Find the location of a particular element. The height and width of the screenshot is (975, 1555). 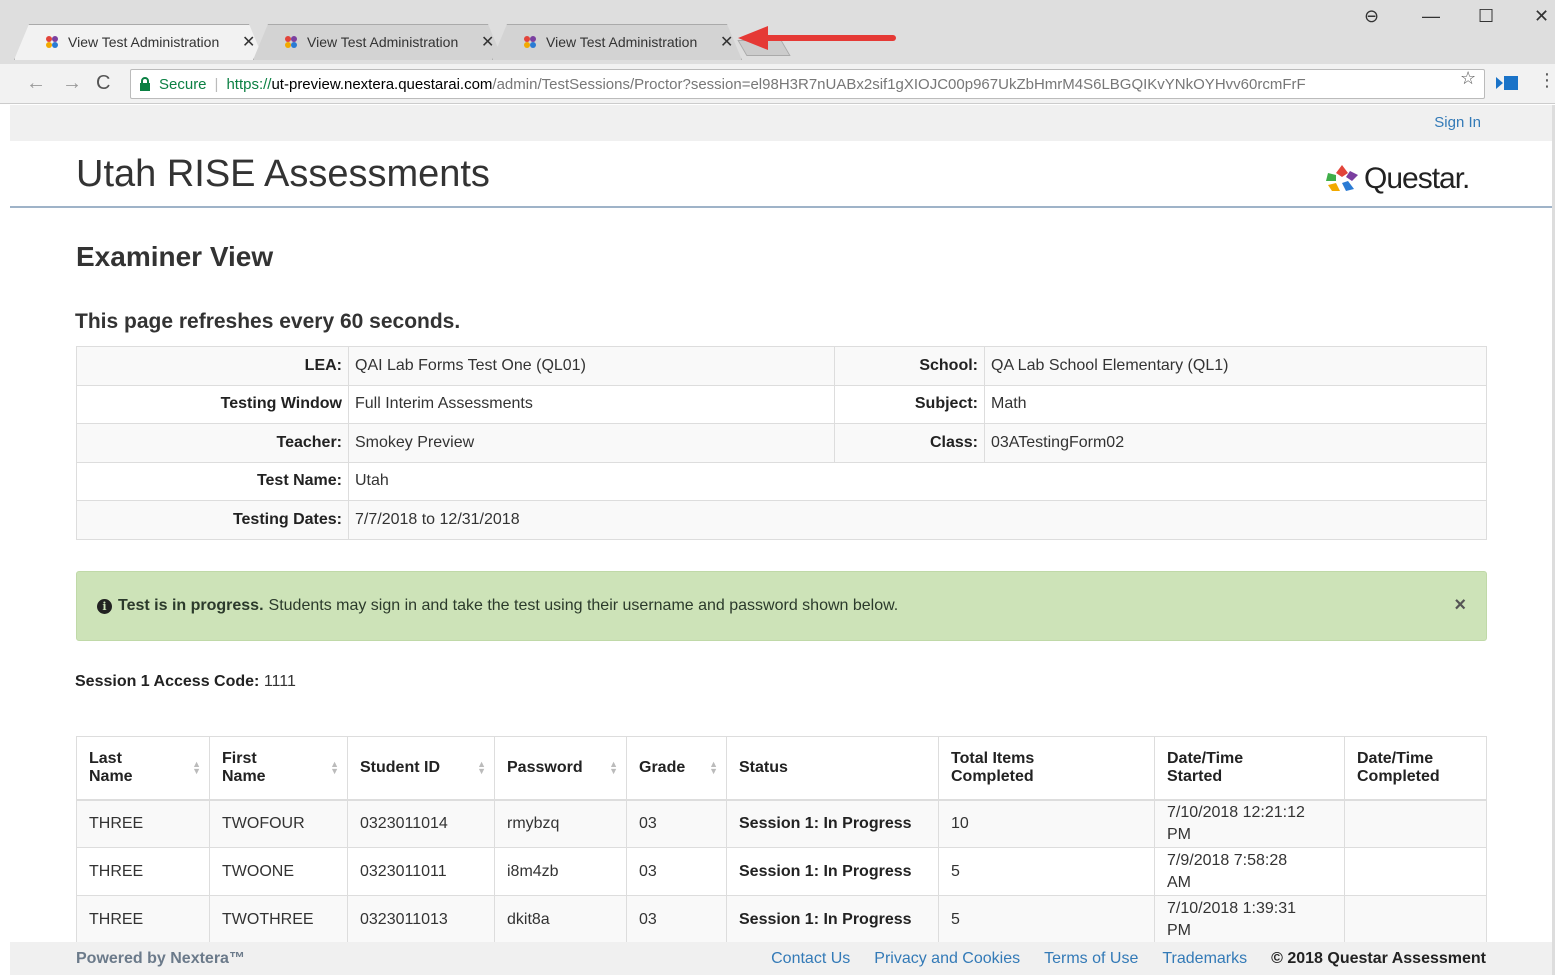

window-close-icon: ✕ is located at coordinates (1541, 16).